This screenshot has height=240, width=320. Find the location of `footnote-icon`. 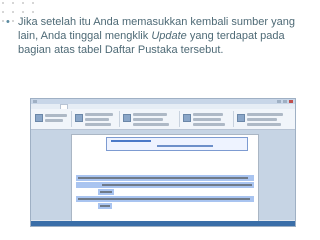

footnote-icon is located at coordinates (79, 118).